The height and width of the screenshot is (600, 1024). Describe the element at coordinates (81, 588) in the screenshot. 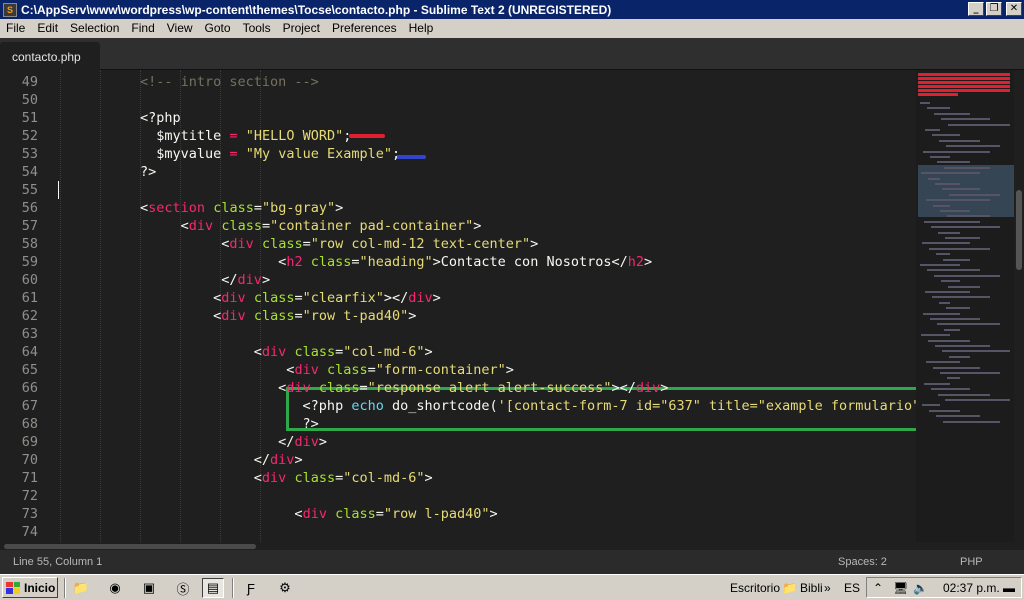

I see `folder-icon: 📁` at that location.